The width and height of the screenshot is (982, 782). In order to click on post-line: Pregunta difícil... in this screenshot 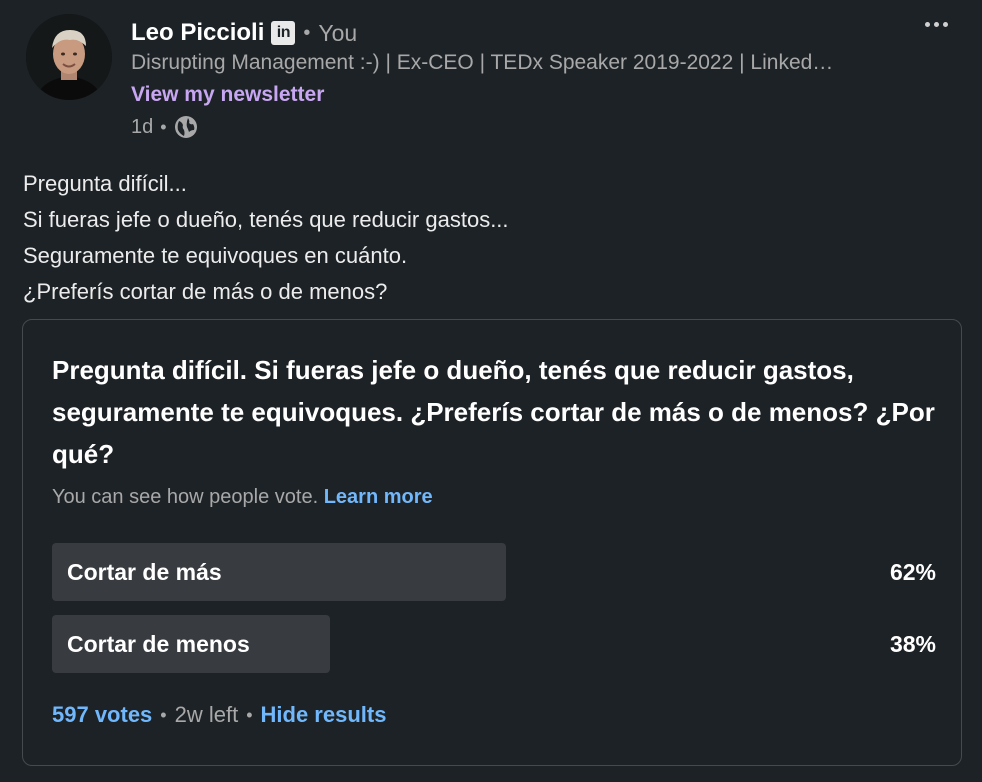, I will do `click(105, 183)`.